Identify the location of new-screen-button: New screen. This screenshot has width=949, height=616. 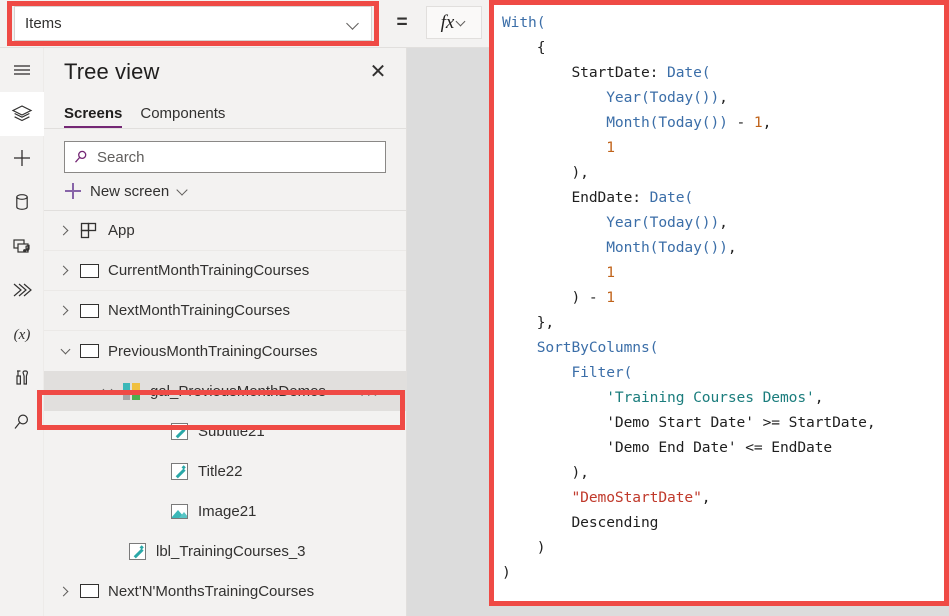
(225, 192).